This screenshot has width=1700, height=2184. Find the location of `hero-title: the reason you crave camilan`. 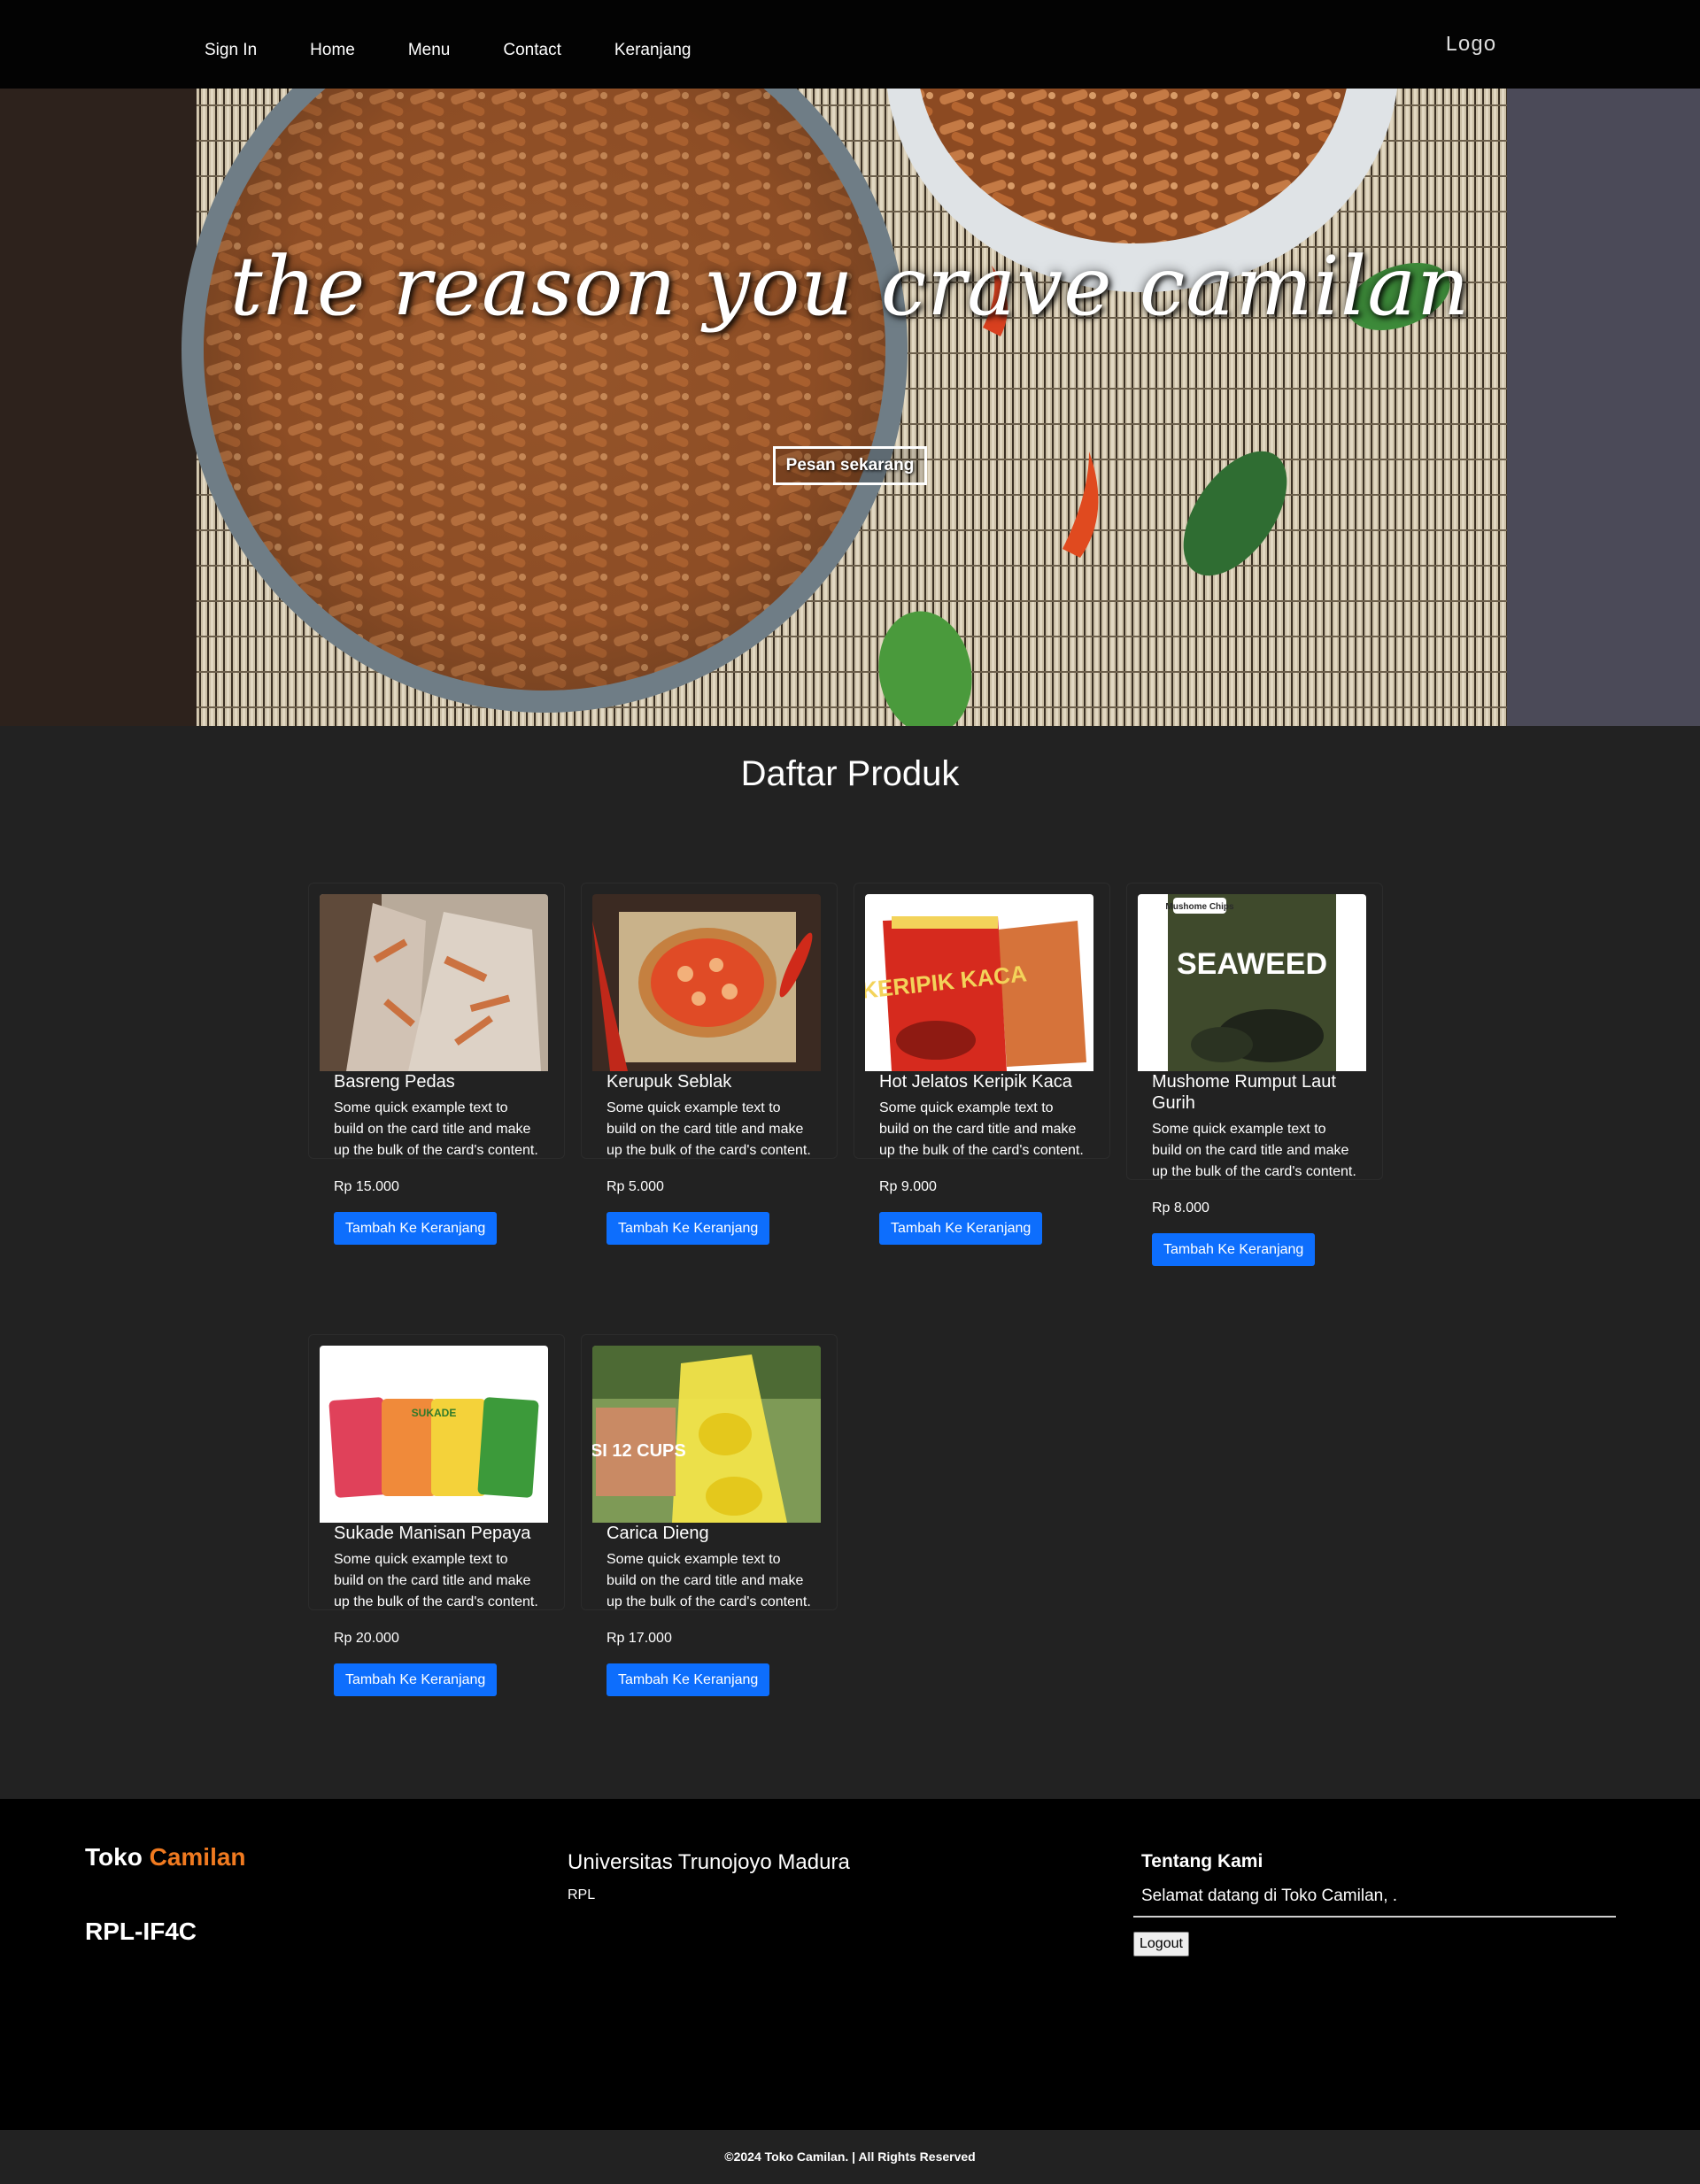

hero-title: the reason you crave camilan is located at coordinates (850, 286).